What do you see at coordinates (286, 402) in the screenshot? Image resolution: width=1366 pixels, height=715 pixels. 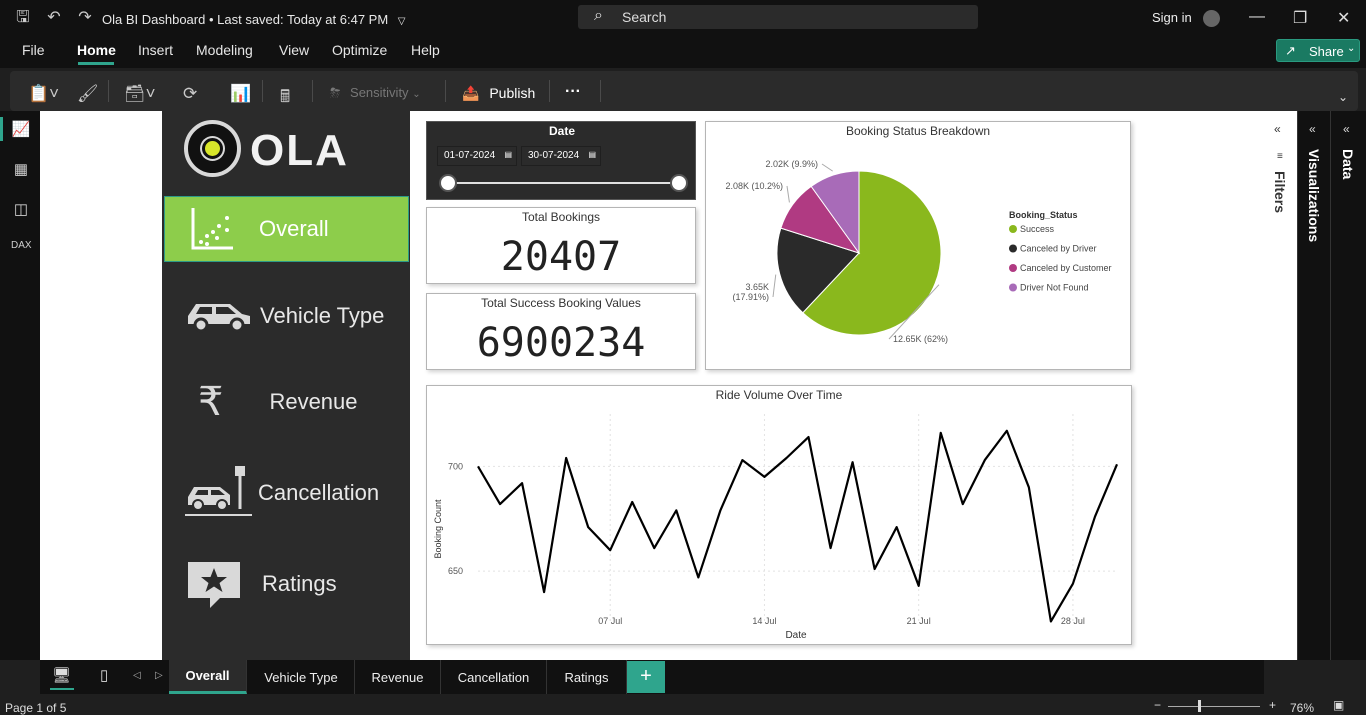 I see `sidebar-item-revenue: ₹ Revenue` at bounding box center [286, 402].